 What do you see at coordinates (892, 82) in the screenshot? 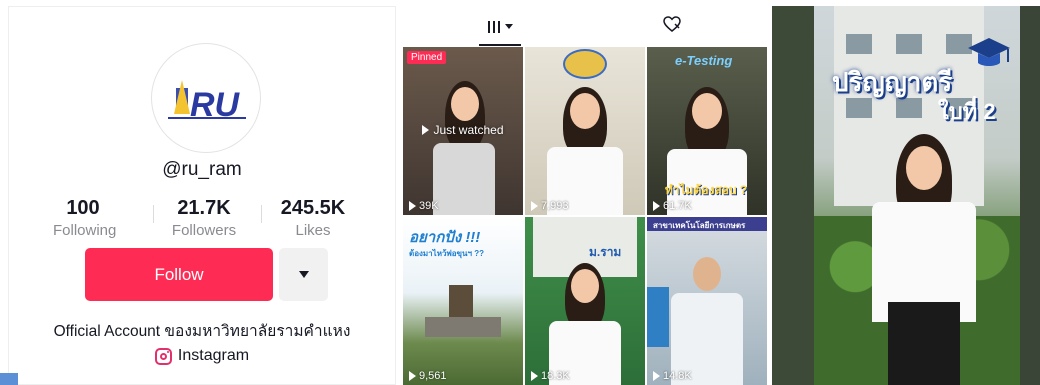
I see `featured-title: ปริญญาตรี` at bounding box center [892, 82].